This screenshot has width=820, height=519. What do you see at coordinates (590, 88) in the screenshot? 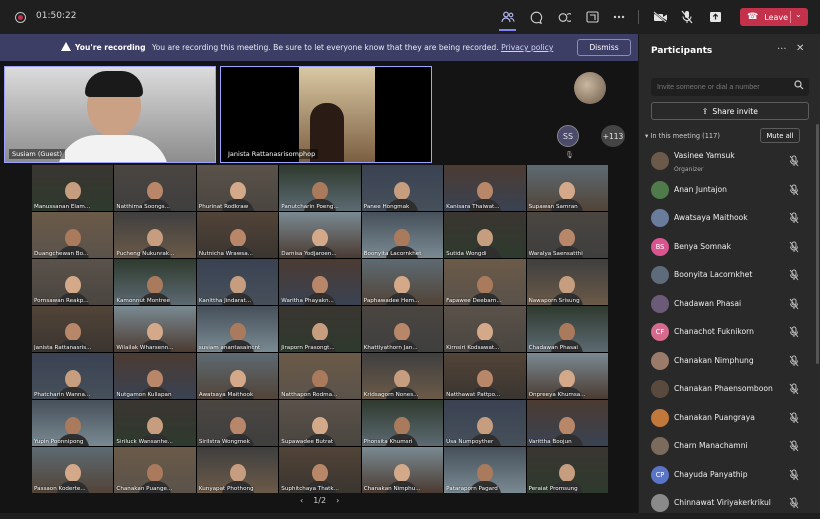
I see `avatar` at bounding box center [590, 88].